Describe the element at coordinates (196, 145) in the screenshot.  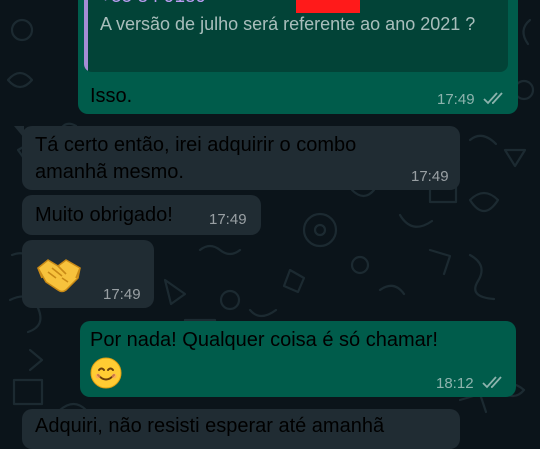
I see `message-text-line: Tá certo então, irei adquirir o combo` at that location.